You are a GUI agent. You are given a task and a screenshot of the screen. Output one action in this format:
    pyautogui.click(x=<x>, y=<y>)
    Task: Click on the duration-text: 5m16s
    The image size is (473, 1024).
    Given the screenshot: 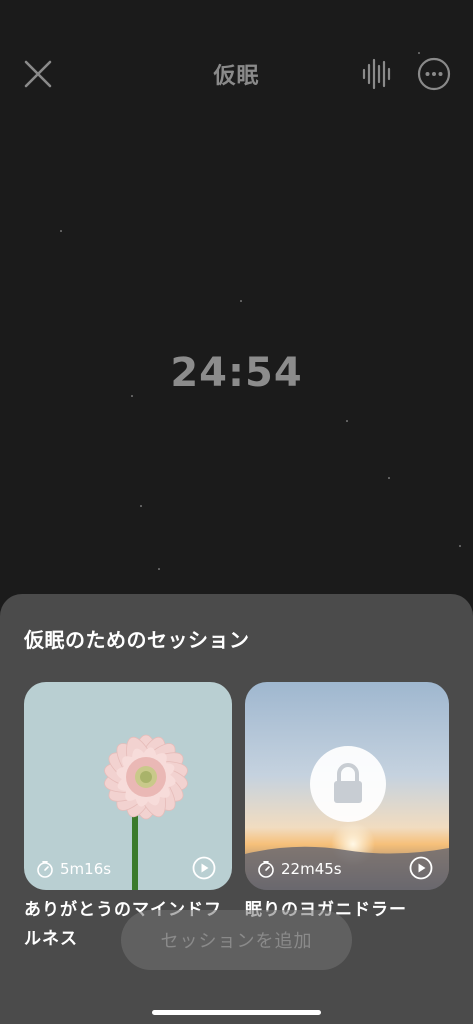 What is the action you would take?
    pyautogui.click(x=86, y=869)
    